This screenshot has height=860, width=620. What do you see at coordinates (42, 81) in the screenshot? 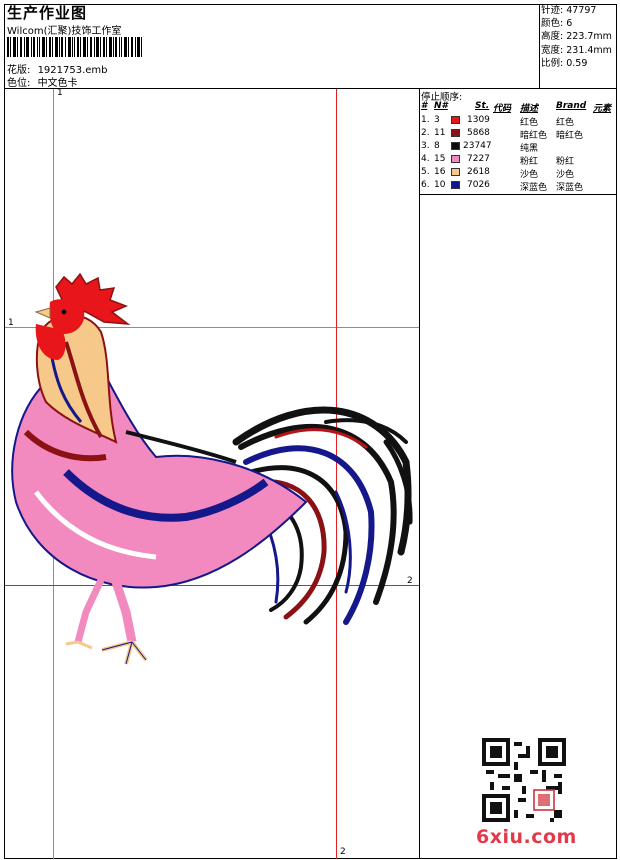
I see `color-card-line: 色位: 中文色卡` at bounding box center [42, 81].